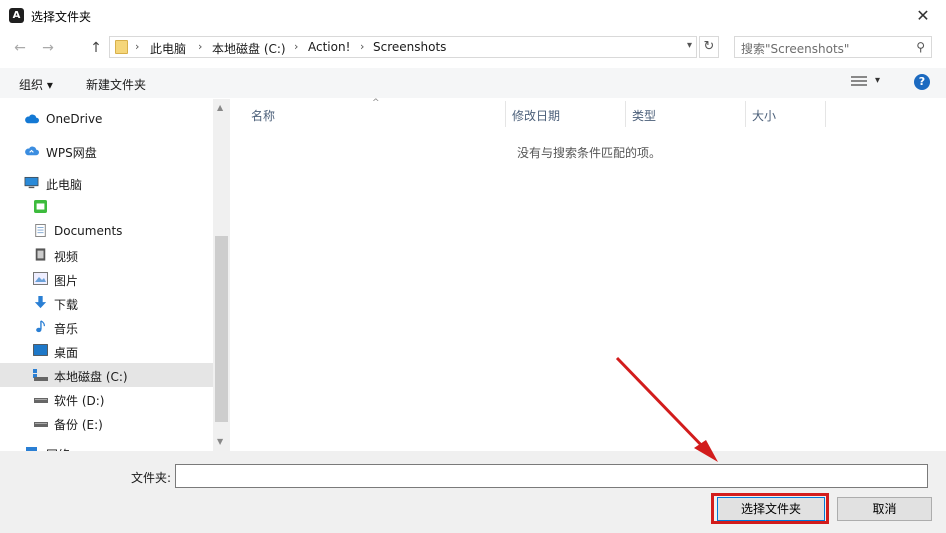  What do you see at coordinates (764, 116) in the screenshot?
I see `column-label: 大小` at bounding box center [764, 116].